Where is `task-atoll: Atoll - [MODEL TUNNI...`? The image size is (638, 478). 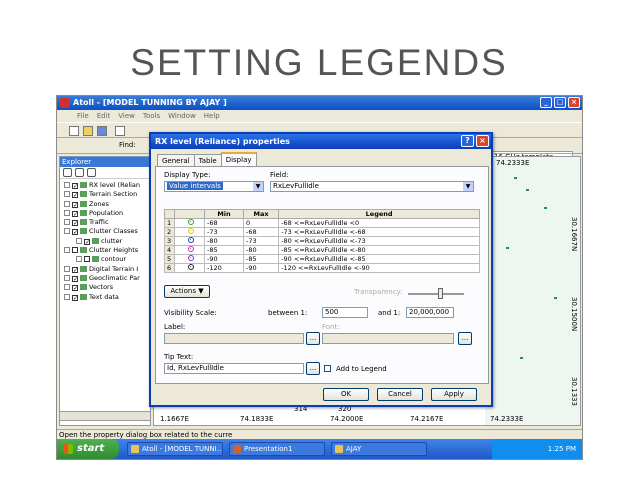
task-atoll: Atoll - [MODEL TUNNI... is located at coordinates (175, 449).